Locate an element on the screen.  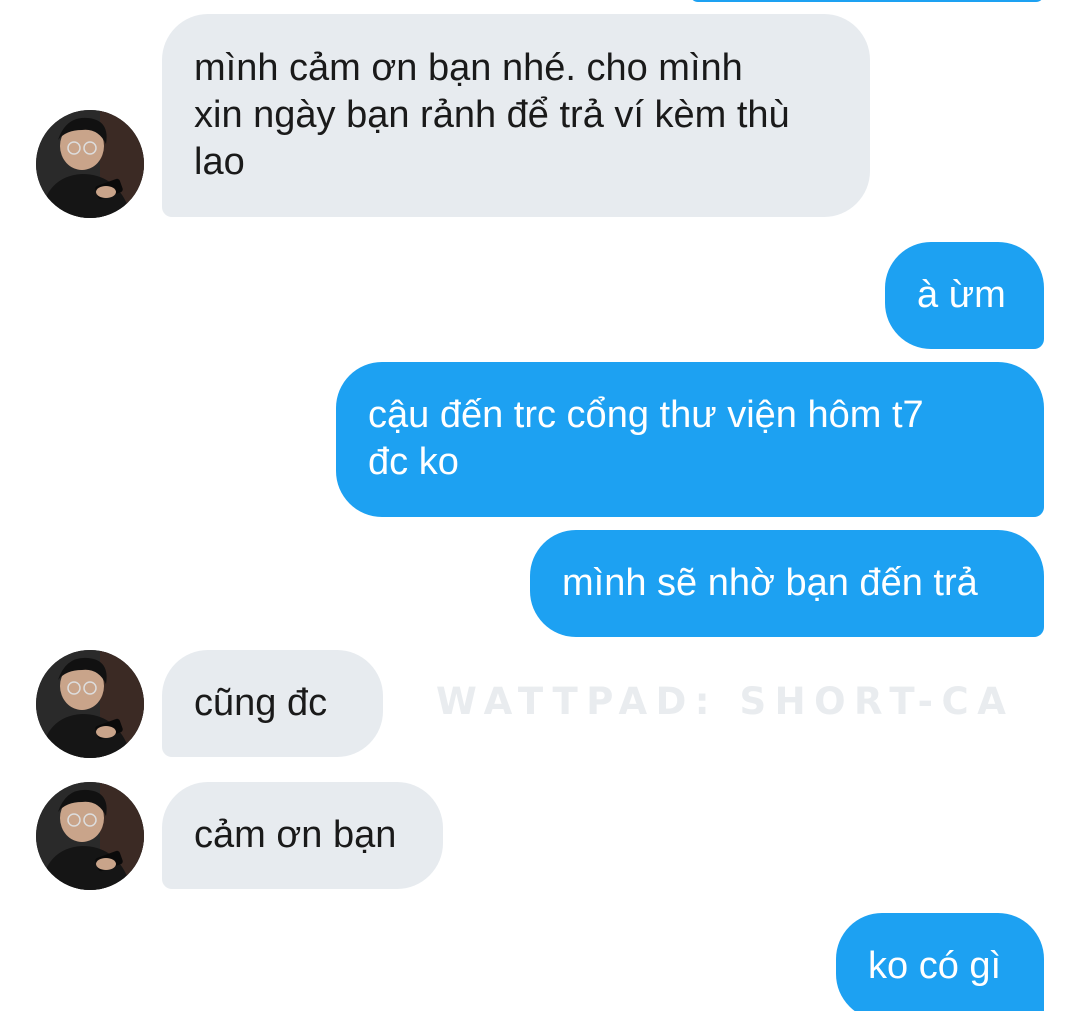
outgoing-message-bubble: cậu đến trc cổng thư viện hôm t7 đc ko is located at coordinates (690, 439).